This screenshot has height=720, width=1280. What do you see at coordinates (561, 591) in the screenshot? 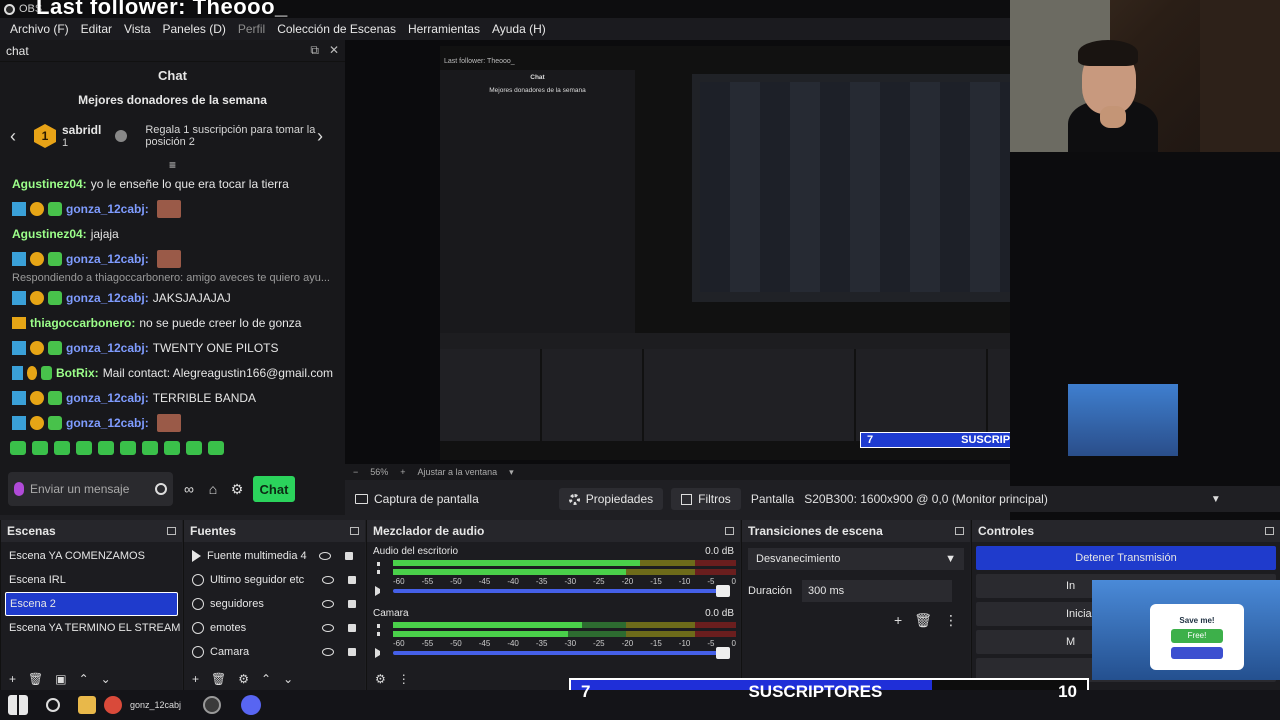
I see `volume-slider` at bounding box center [561, 591].